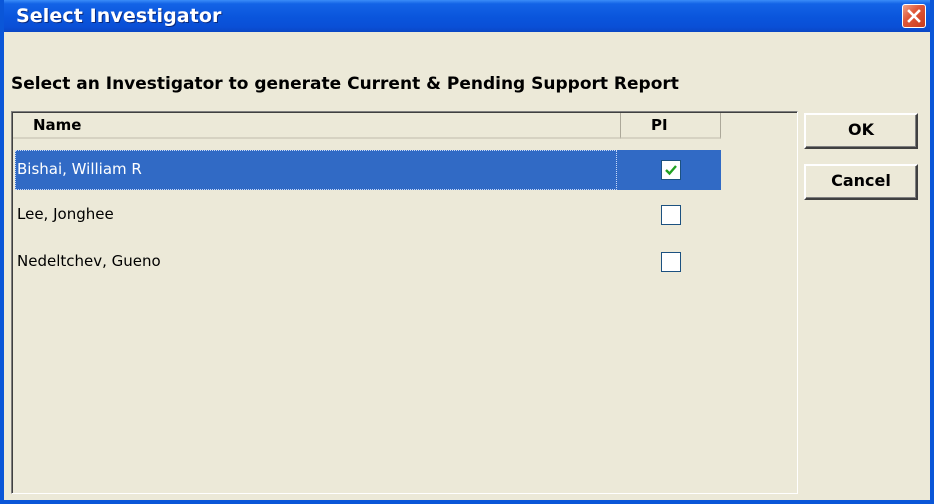  What do you see at coordinates (368, 215) in the screenshot?
I see `list-row: Lee, Jonghee` at bounding box center [368, 215].